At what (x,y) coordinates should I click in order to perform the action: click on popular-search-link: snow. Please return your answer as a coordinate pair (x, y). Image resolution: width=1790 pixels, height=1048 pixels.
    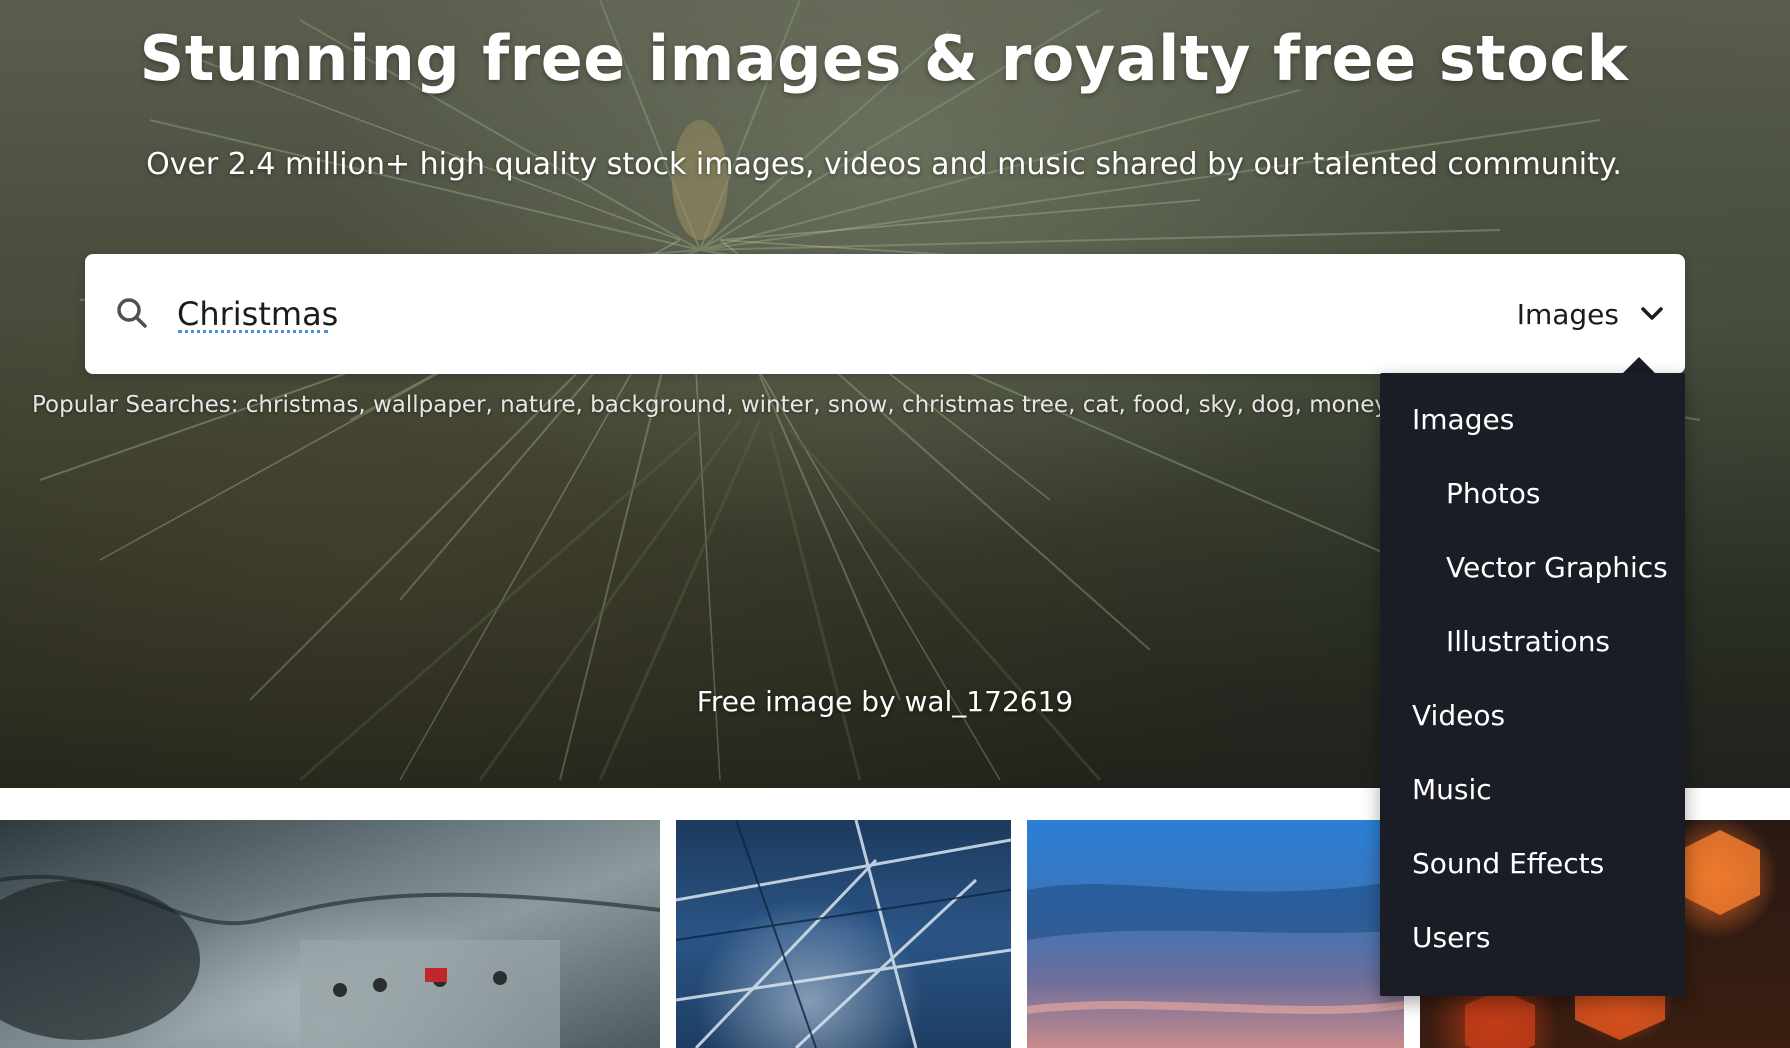
    Looking at the image, I should click on (857, 405).